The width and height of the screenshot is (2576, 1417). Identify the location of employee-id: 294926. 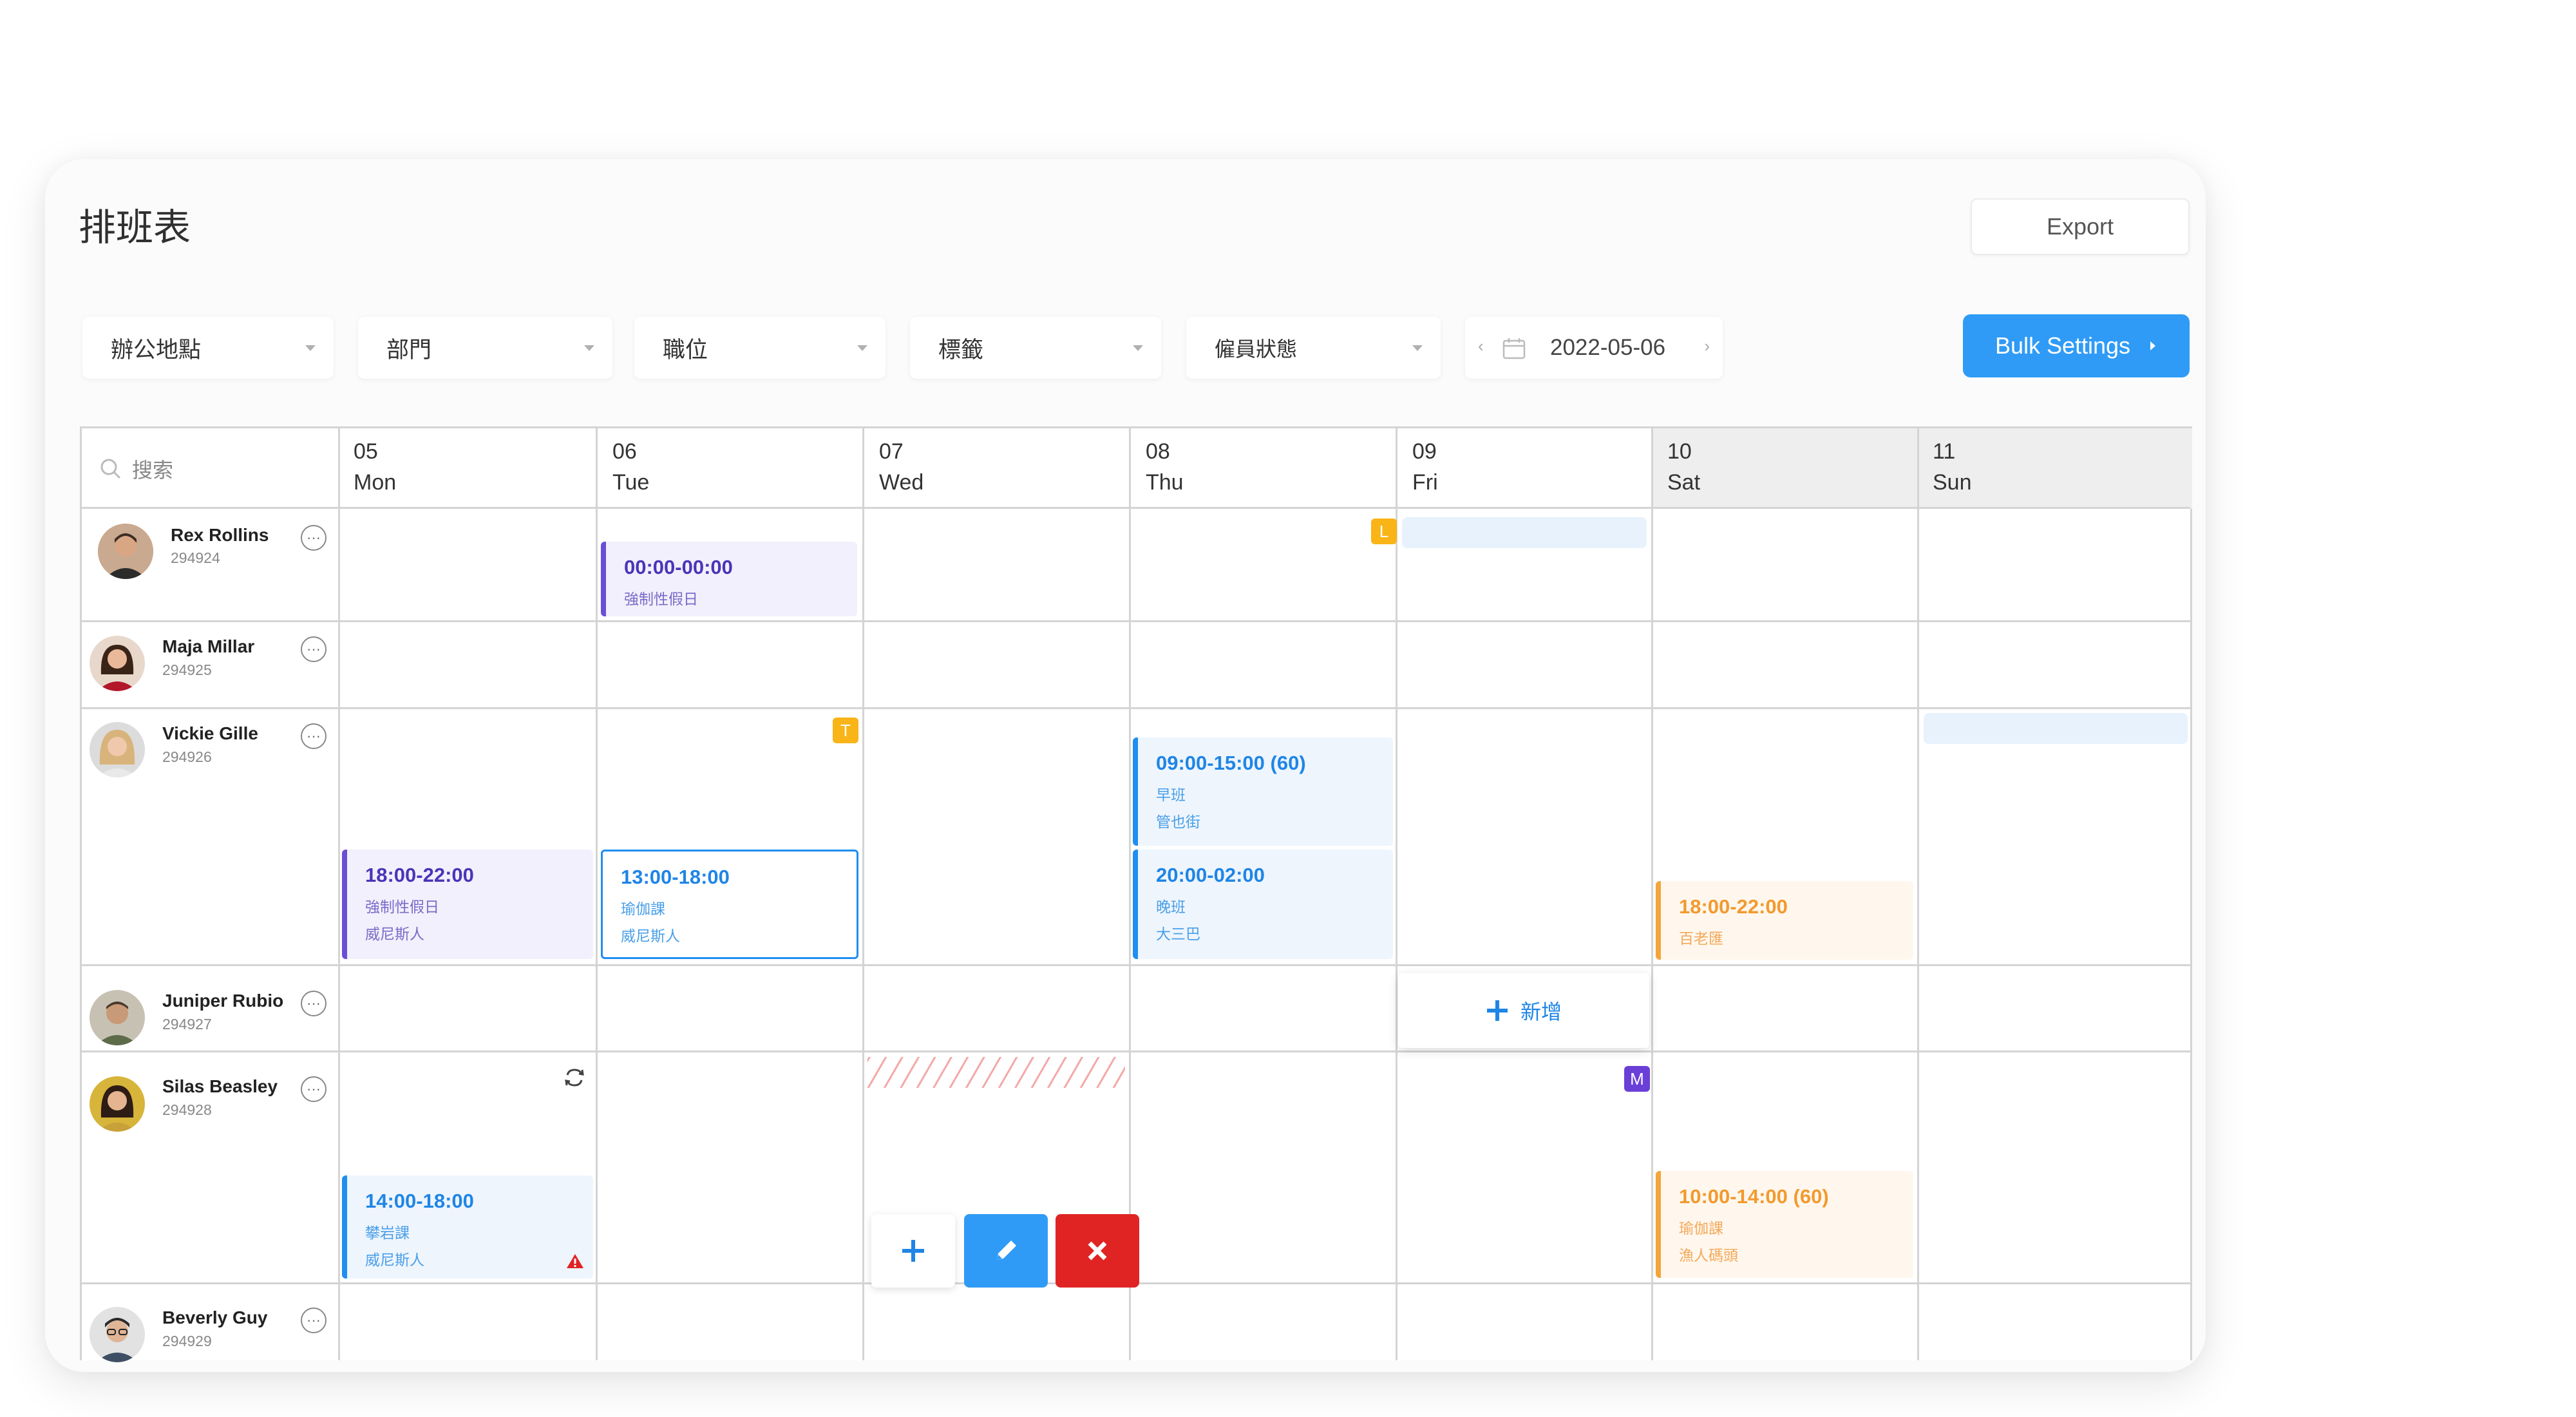
(187, 756).